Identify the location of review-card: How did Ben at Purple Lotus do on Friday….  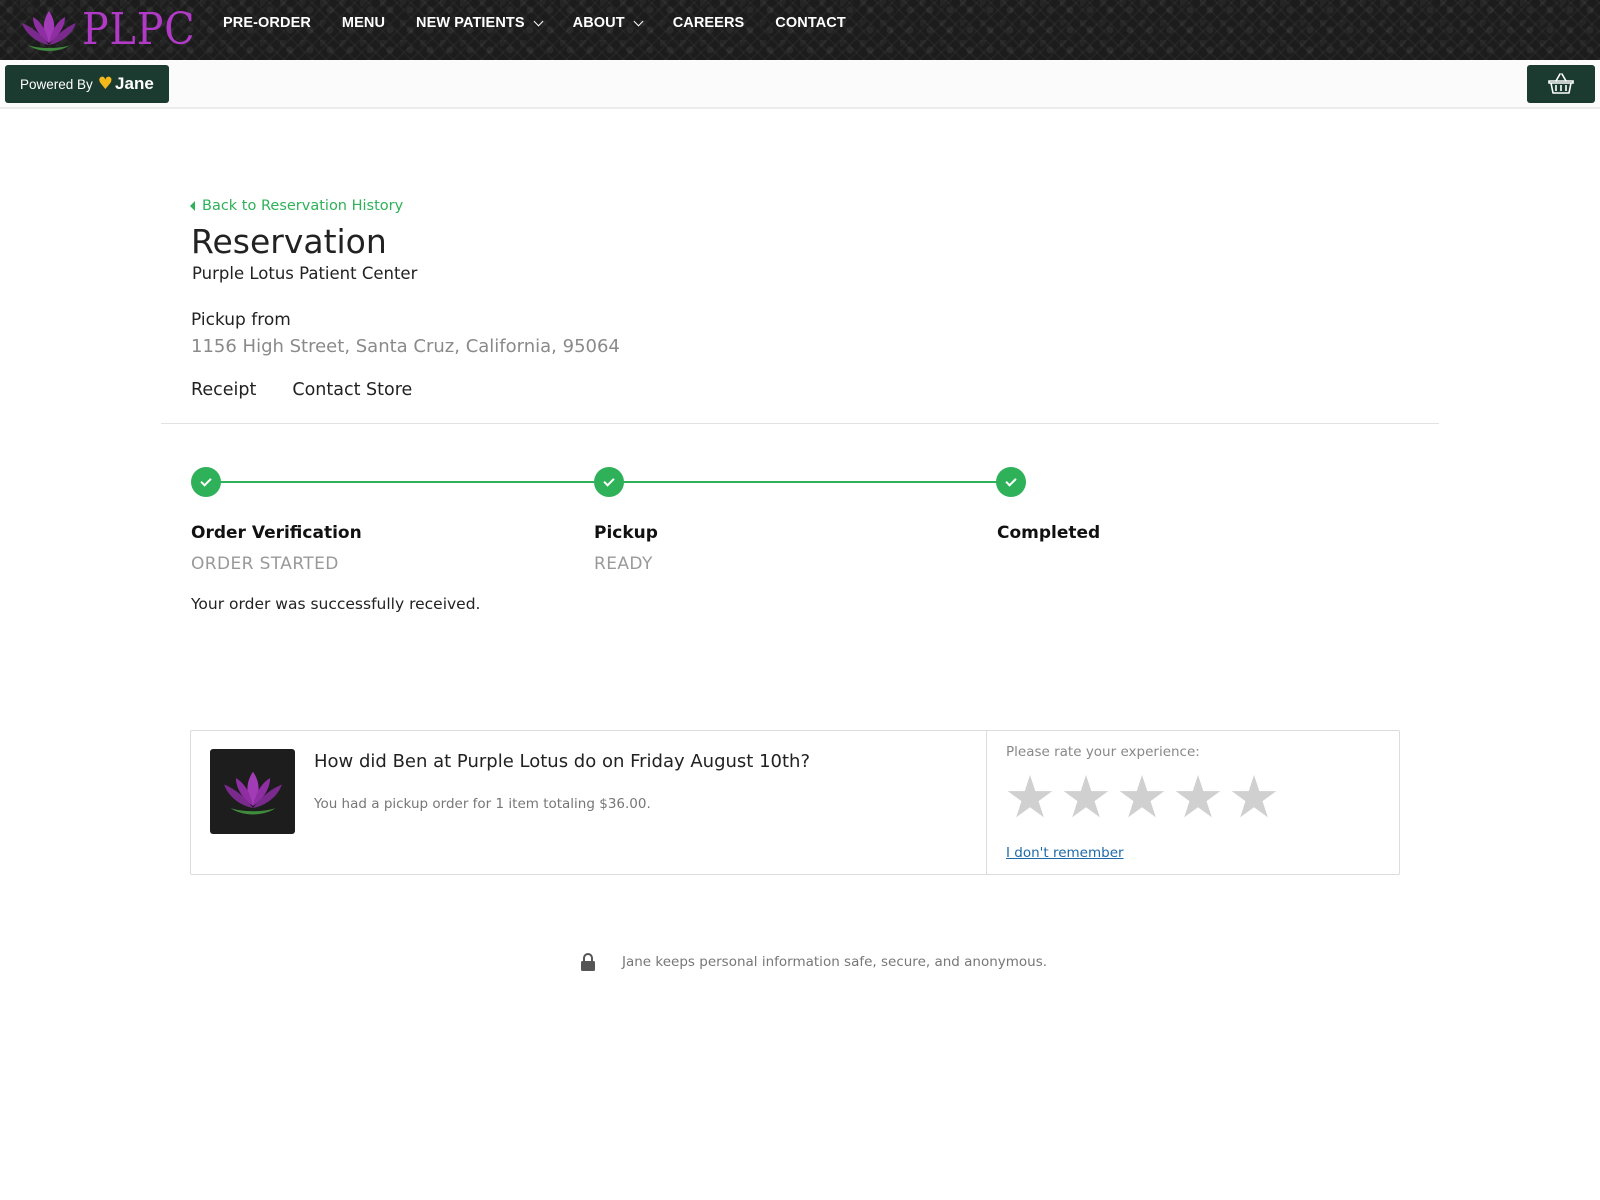
(795, 802).